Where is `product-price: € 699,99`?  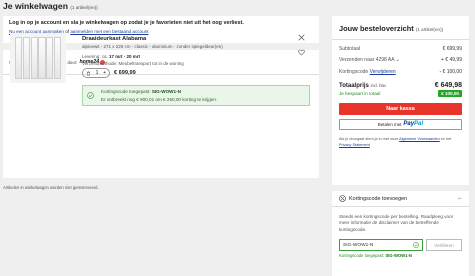 product-price: € 699,99 is located at coordinates (125, 73).